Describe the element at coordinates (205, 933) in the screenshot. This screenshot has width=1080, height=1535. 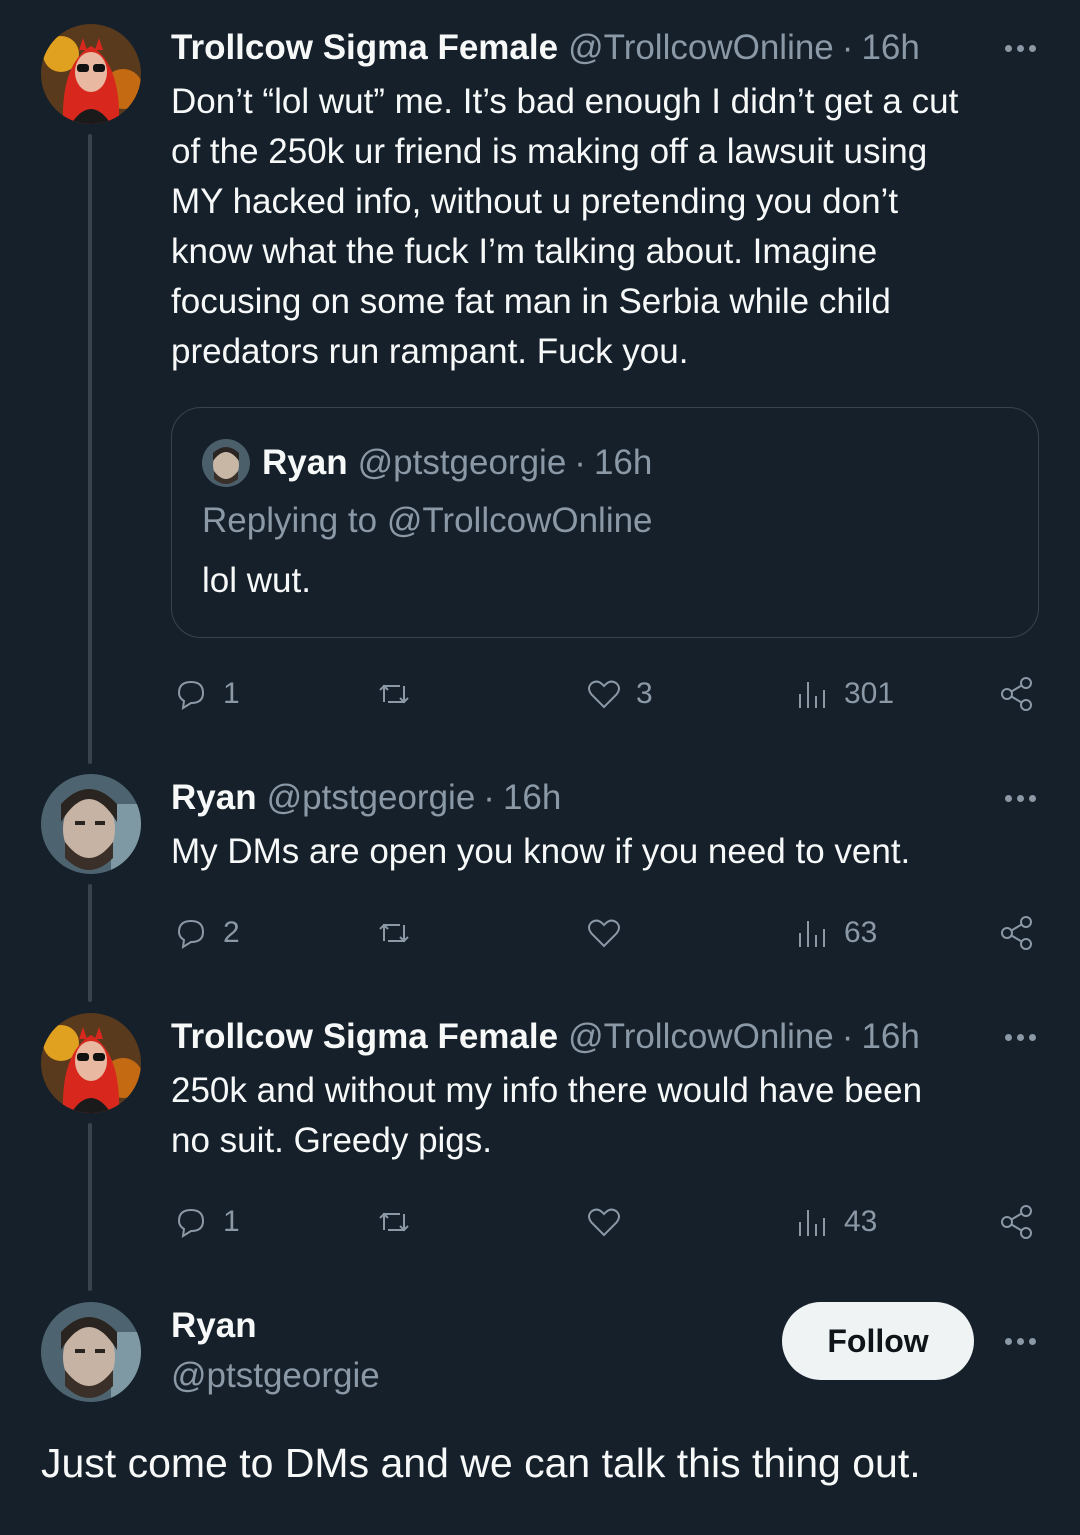
I see `reply-button: 2` at that location.